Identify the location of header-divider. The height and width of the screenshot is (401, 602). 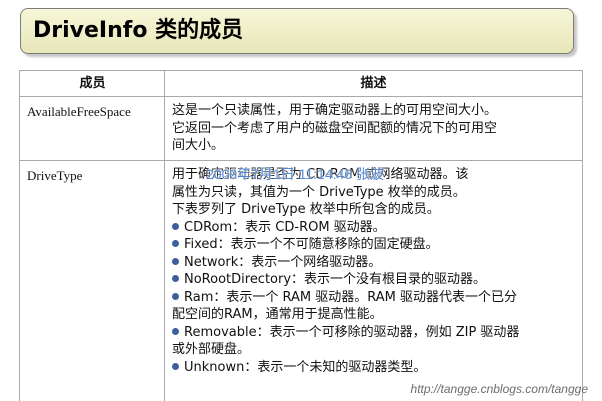
(301, 96).